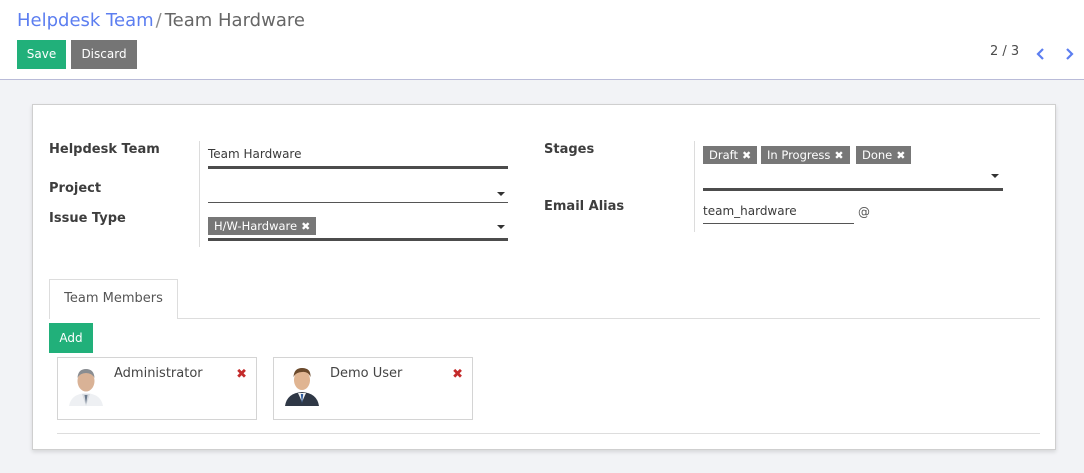 The width and height of the screenshot is (1084, 473). Describe the element at coordinates (750, 211) in the screenshot. I see `email-alias-value: team_hardware` at that location.